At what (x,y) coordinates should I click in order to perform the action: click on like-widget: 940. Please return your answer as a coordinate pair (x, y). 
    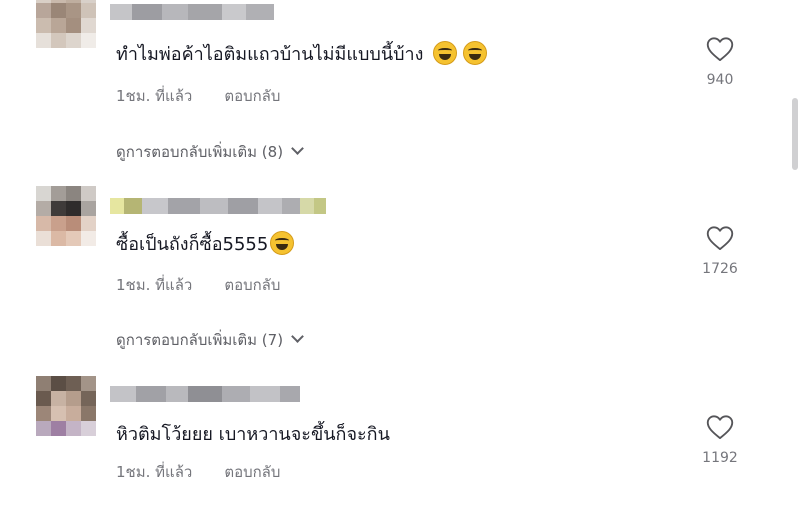
    Looking at the image, I should click on (720, 62).